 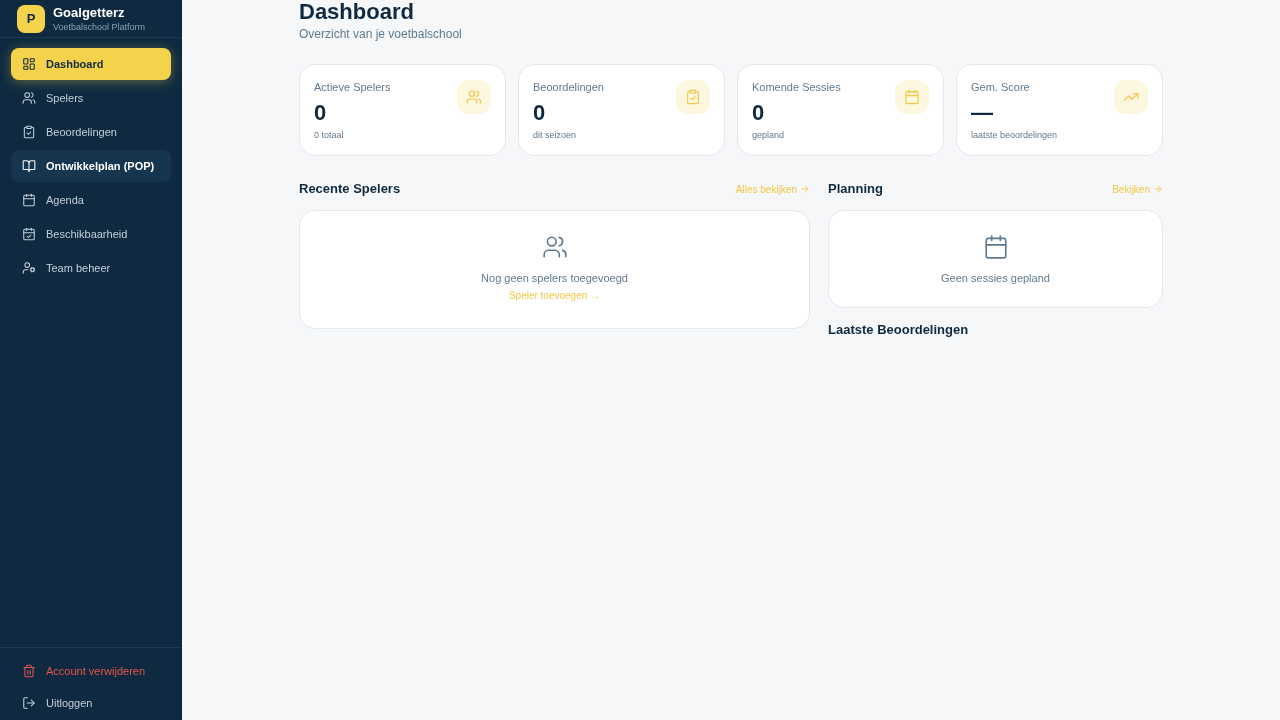 I want to click on sidebar-nav-item: Spelers, so click(x=91, y=98).